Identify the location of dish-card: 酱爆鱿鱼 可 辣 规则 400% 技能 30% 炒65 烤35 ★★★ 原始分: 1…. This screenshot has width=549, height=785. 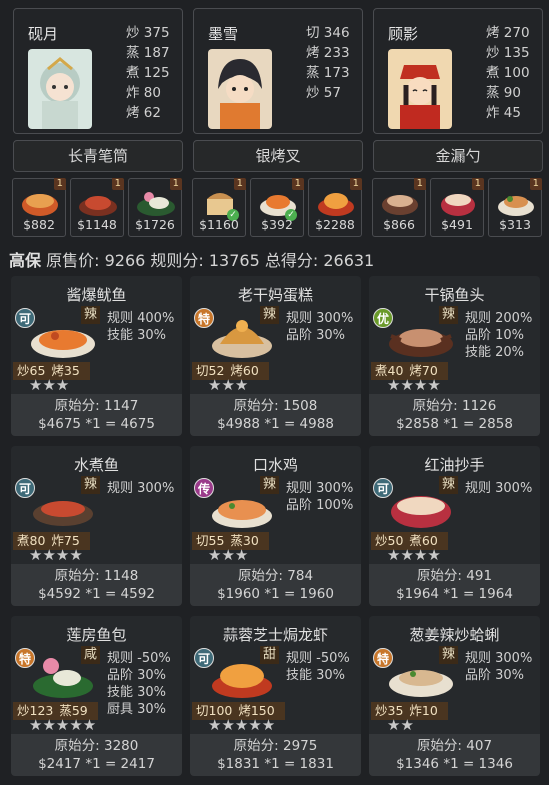
(96, 356).